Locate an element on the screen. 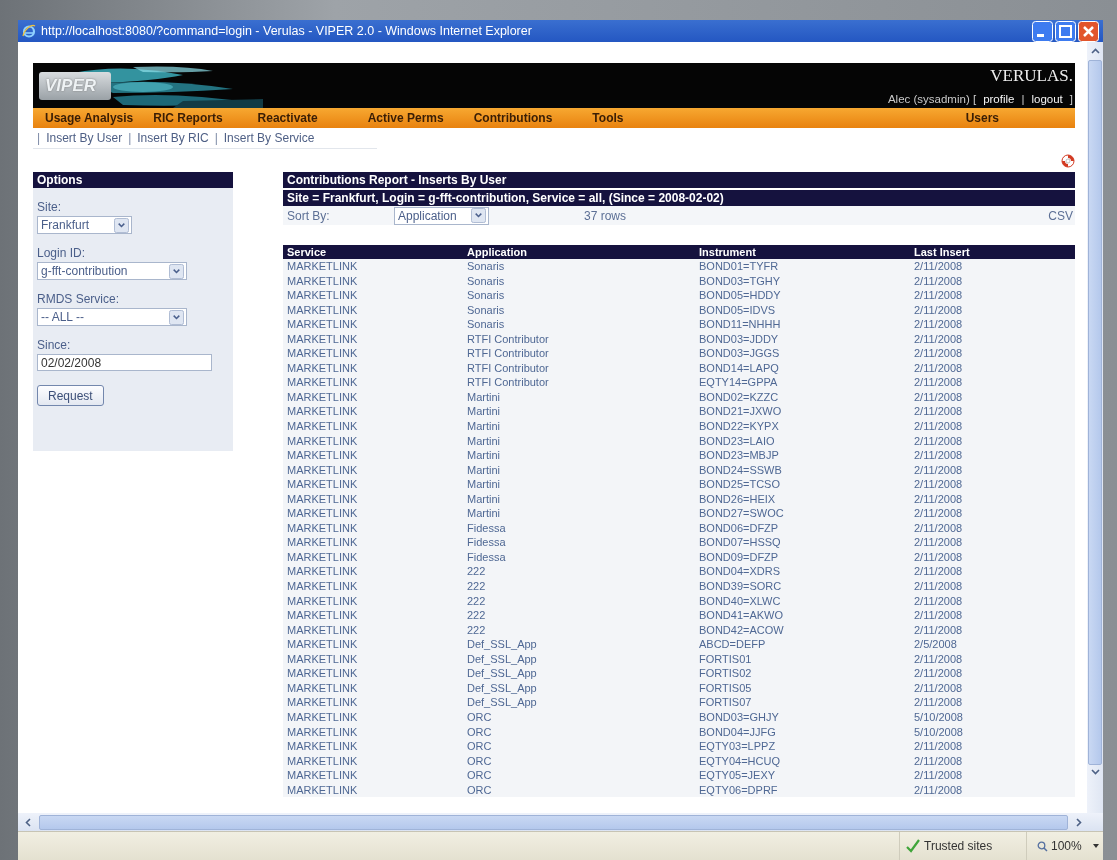 This screenshot has height=860, width=1117. csv-link: CSV is located at coordinates (1061, 215).